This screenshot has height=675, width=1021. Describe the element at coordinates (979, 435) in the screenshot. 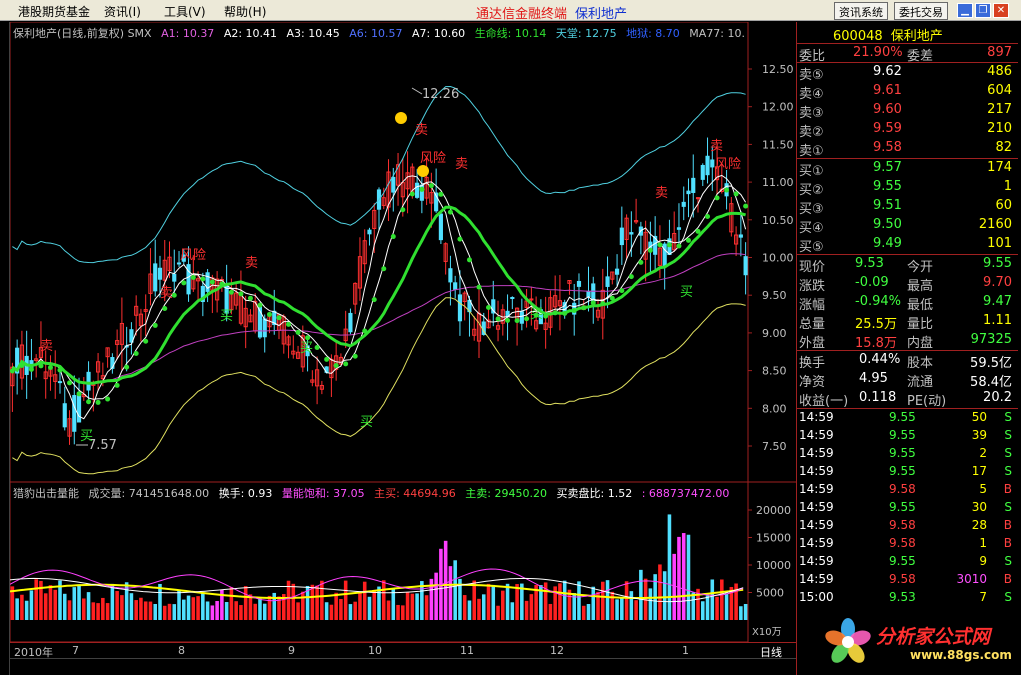

I see `tick-volume: 39` at that location.